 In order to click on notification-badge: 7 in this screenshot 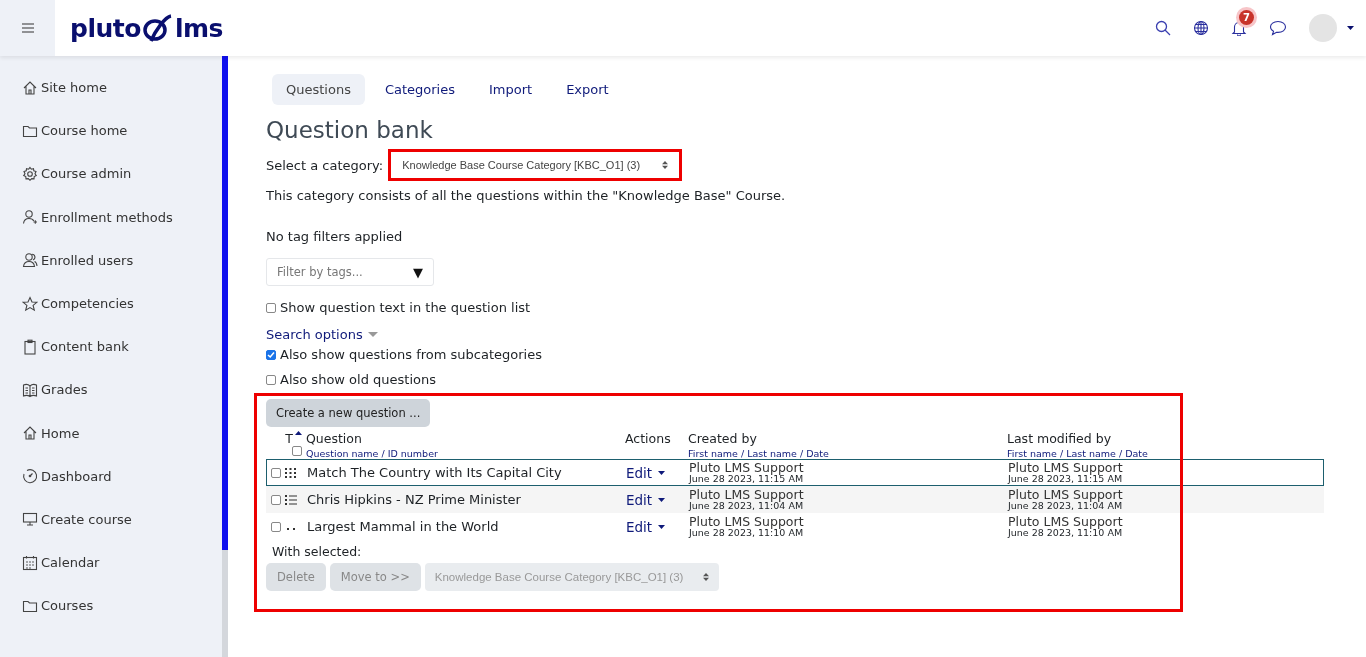, I will do `click(1246, 17)`.